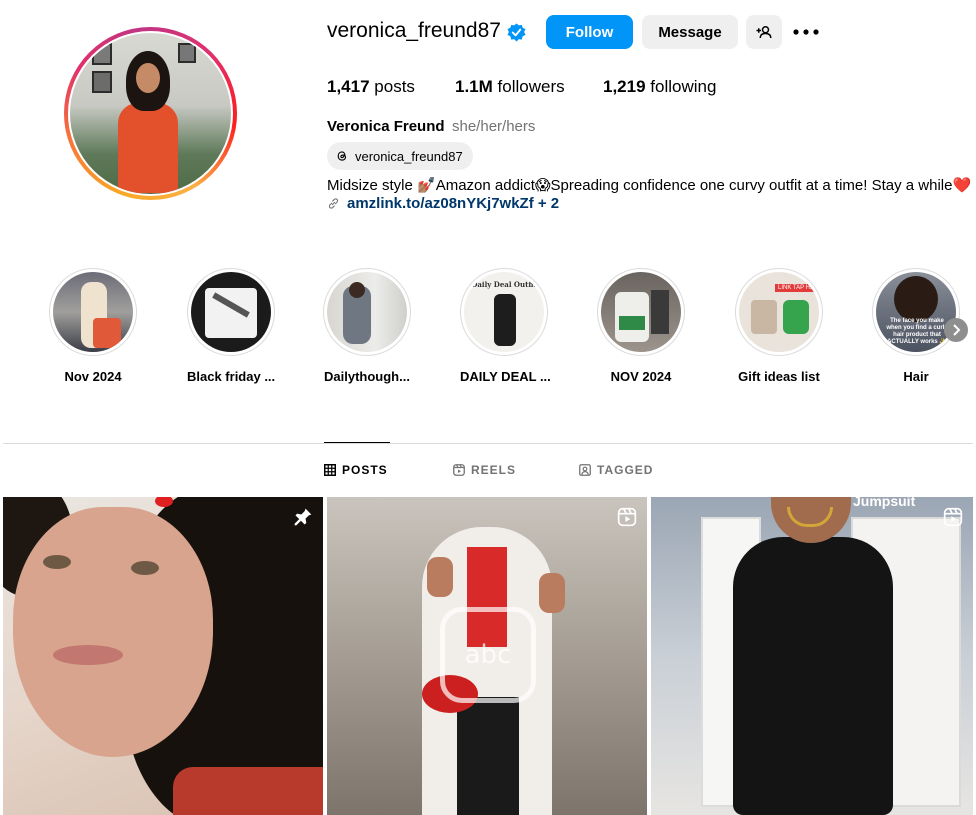 This screenshot has height=815, width=976. I want to click on highlight-label: Nov 2024, so click(93, 376).